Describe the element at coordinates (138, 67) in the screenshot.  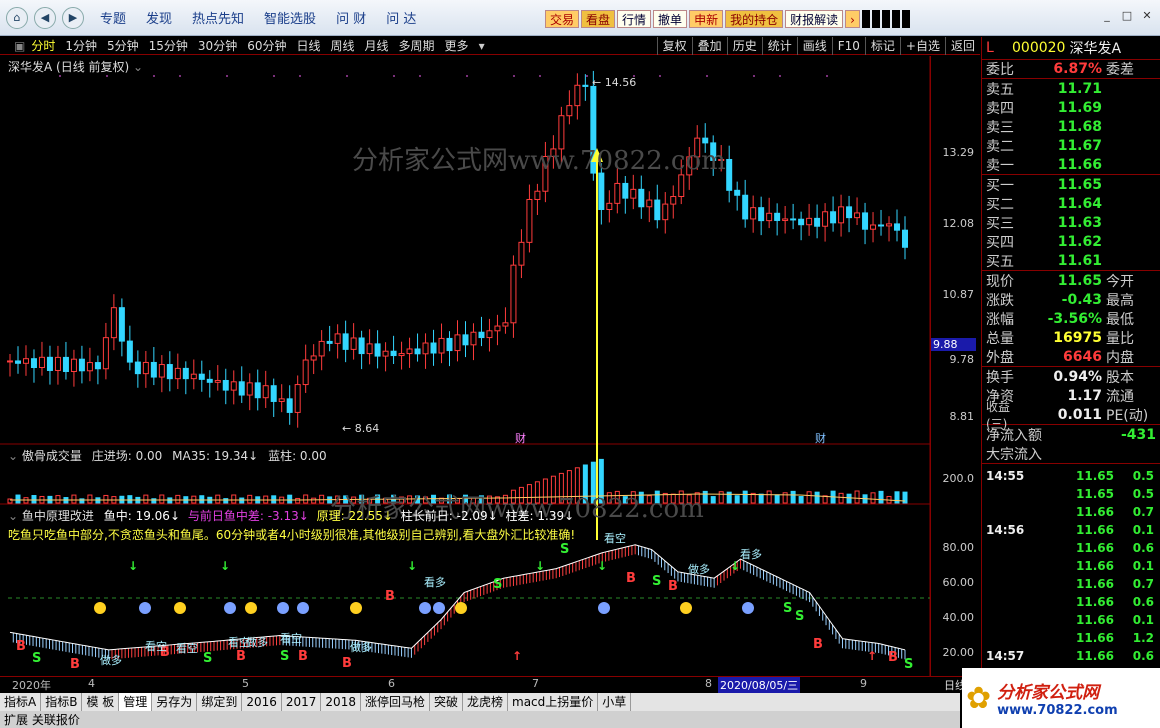
I see `settings-icon: ⌄` at that location.